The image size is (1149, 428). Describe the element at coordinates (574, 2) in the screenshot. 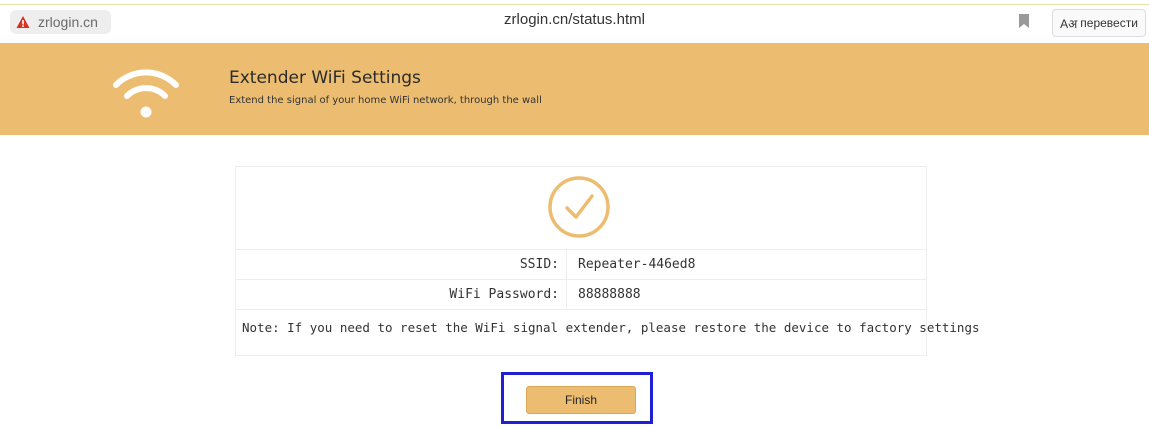

I see `top-border` at that location.